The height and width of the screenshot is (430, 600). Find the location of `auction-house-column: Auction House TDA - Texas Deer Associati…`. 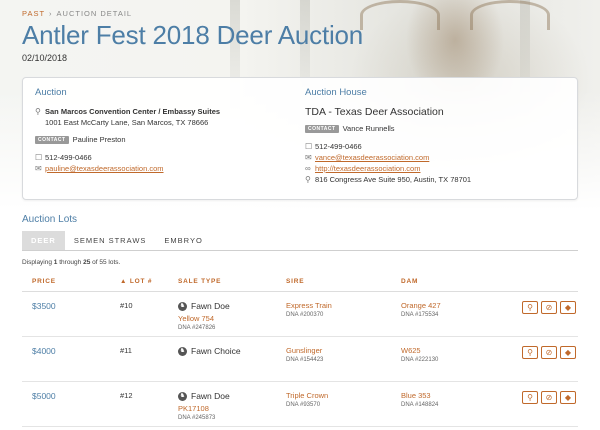

auction-house-column: Auction House TDA - Texas Deer Associati… is located at coordinates (432, 138).